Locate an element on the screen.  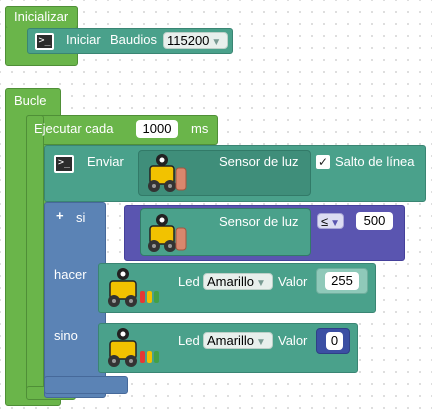
loop-title: Bucle is located at coordinates (30, 100).